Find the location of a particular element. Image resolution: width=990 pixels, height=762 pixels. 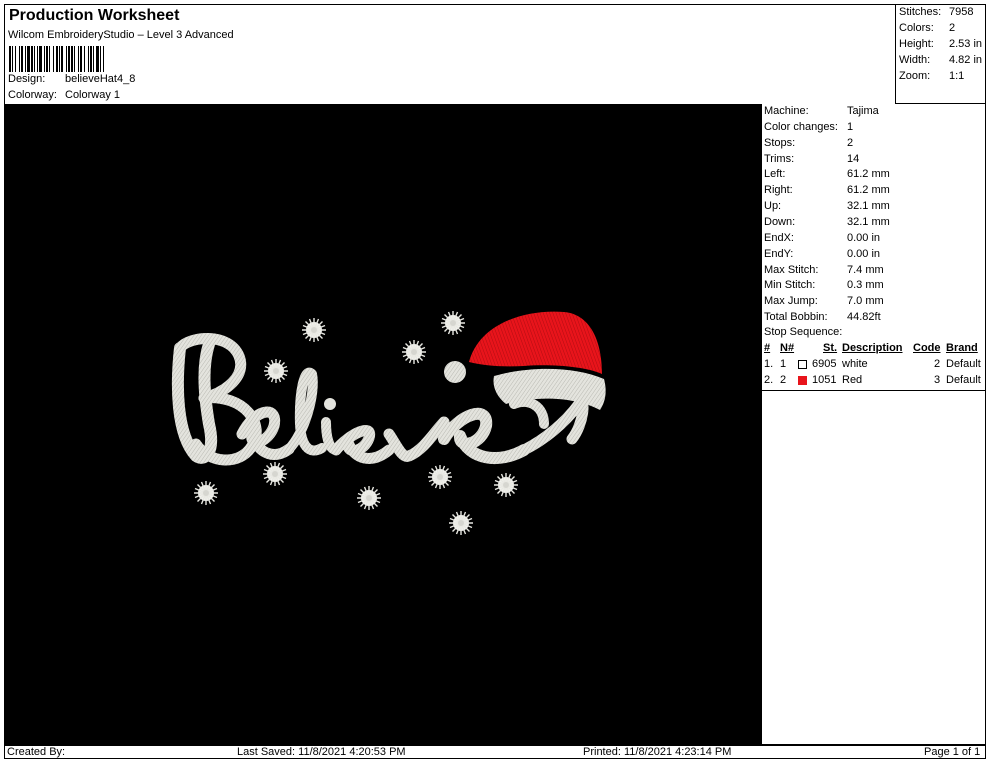

row-stitch: 6905 is located at coordinates (824, 364).